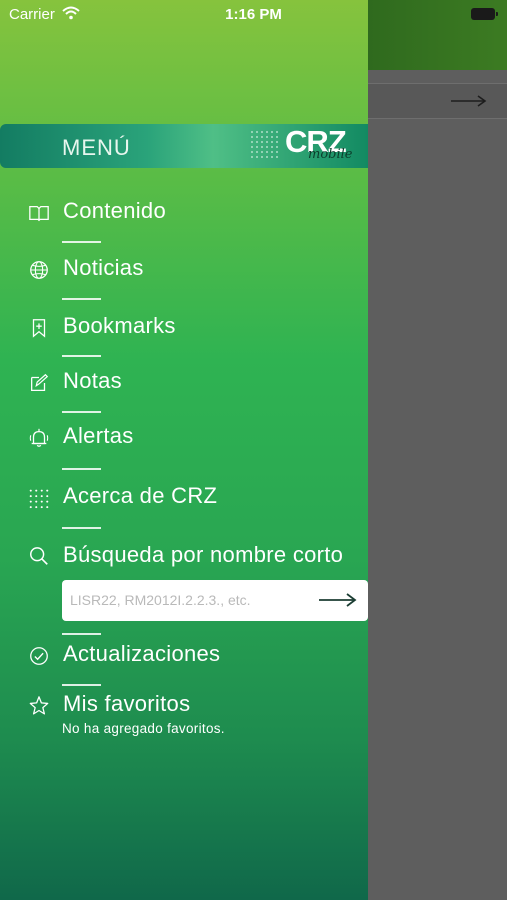  What do you see at coordinates (497, 14) in the screenshot?
I see `battery-tip` at bounding box center [497, 14].